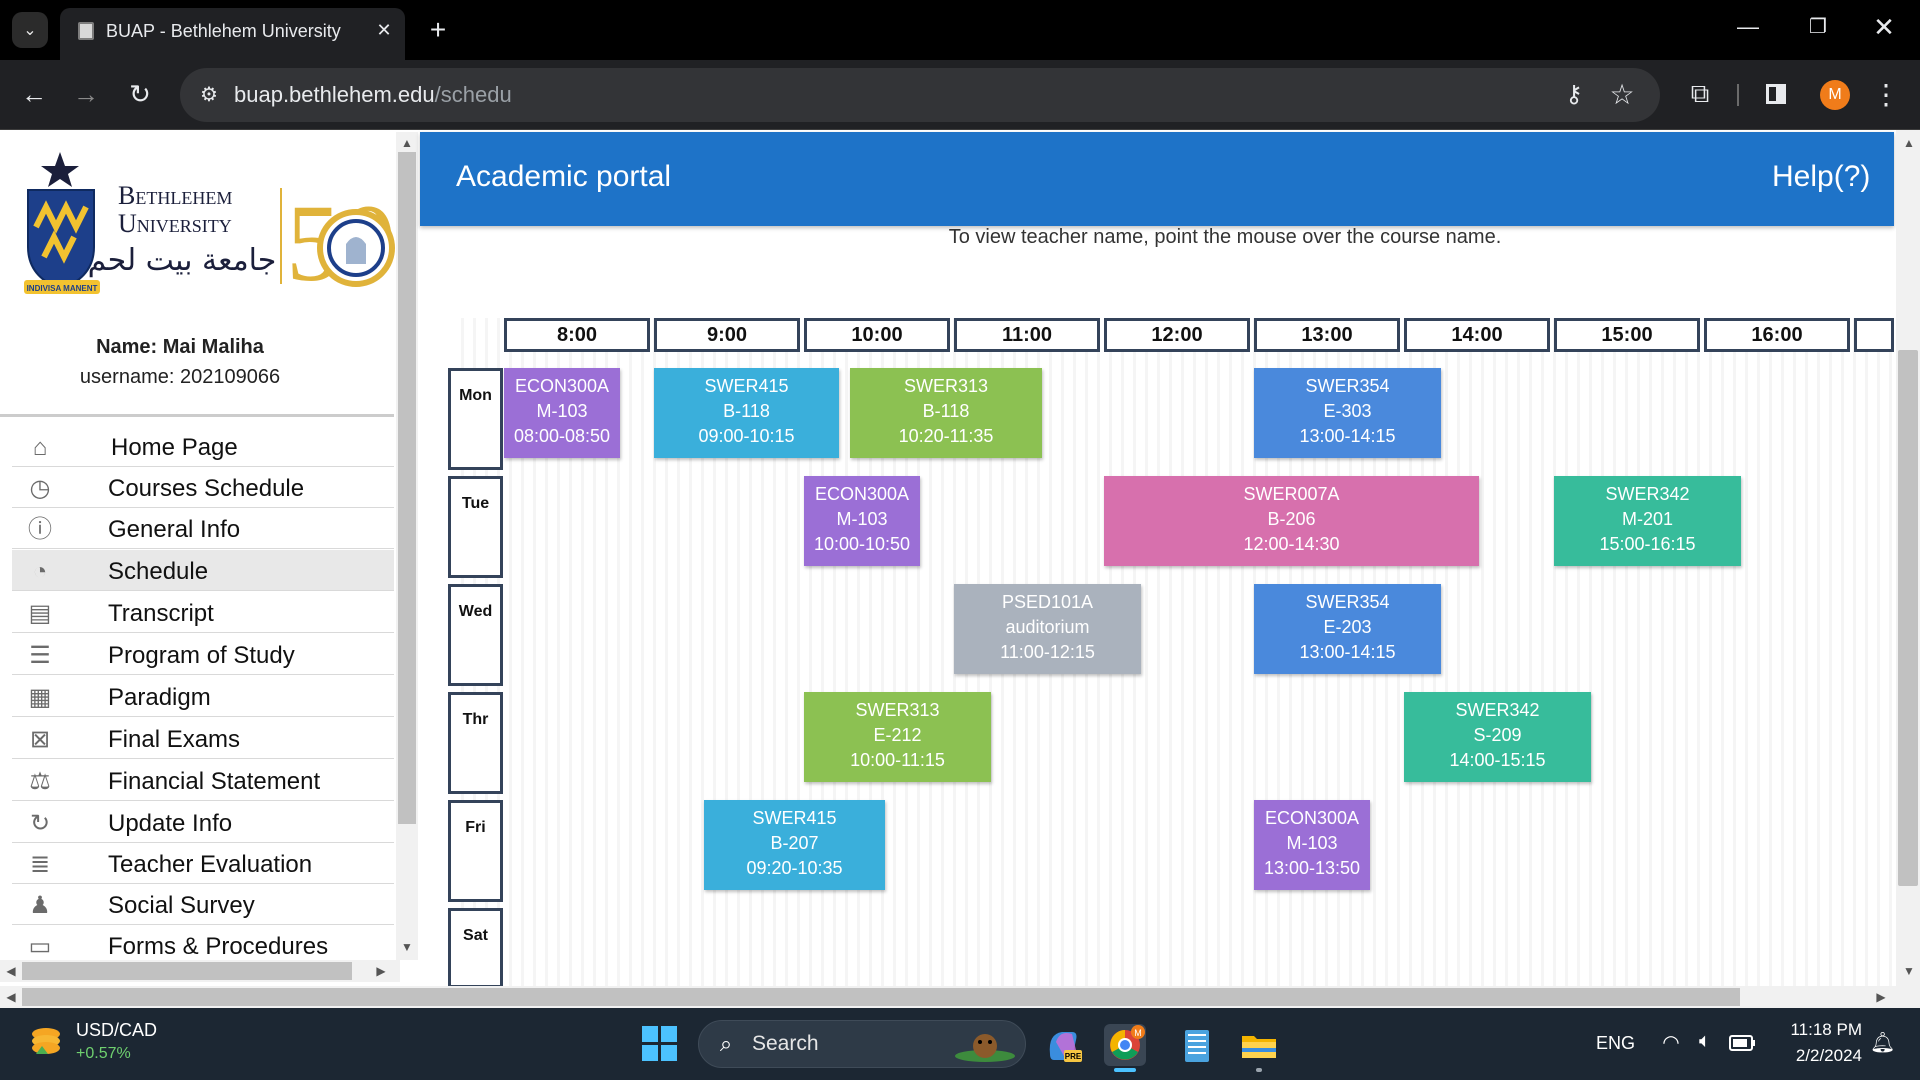  What do you see at coordinates (1884, 29) in the screenshot?
I see `window-close-icon: ✕` at bounding box center [1884, 29].